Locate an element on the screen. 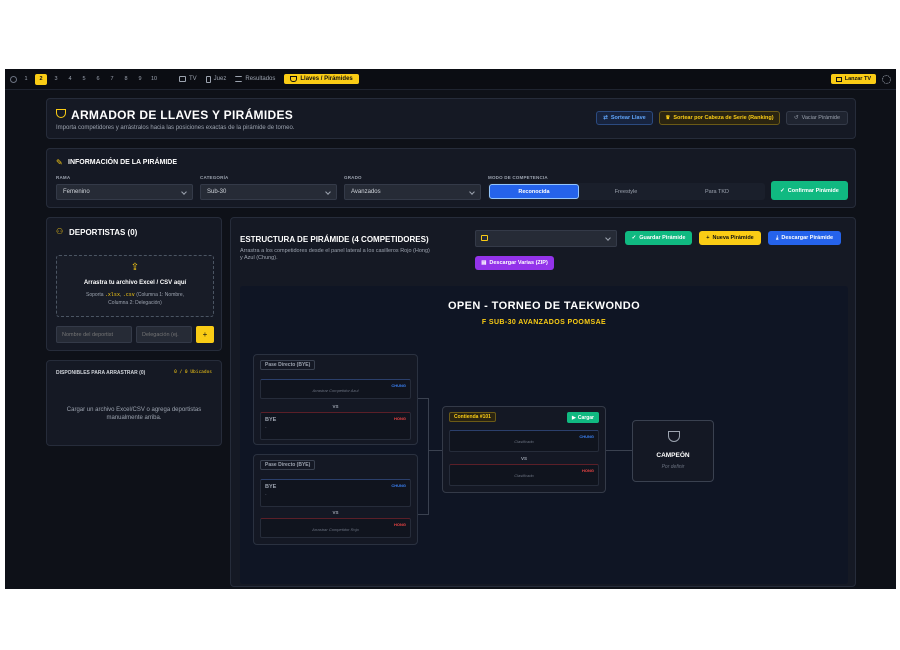 The width and height of the screenshot is (900, 650). phone-icon is located at coordinates (208, 79).